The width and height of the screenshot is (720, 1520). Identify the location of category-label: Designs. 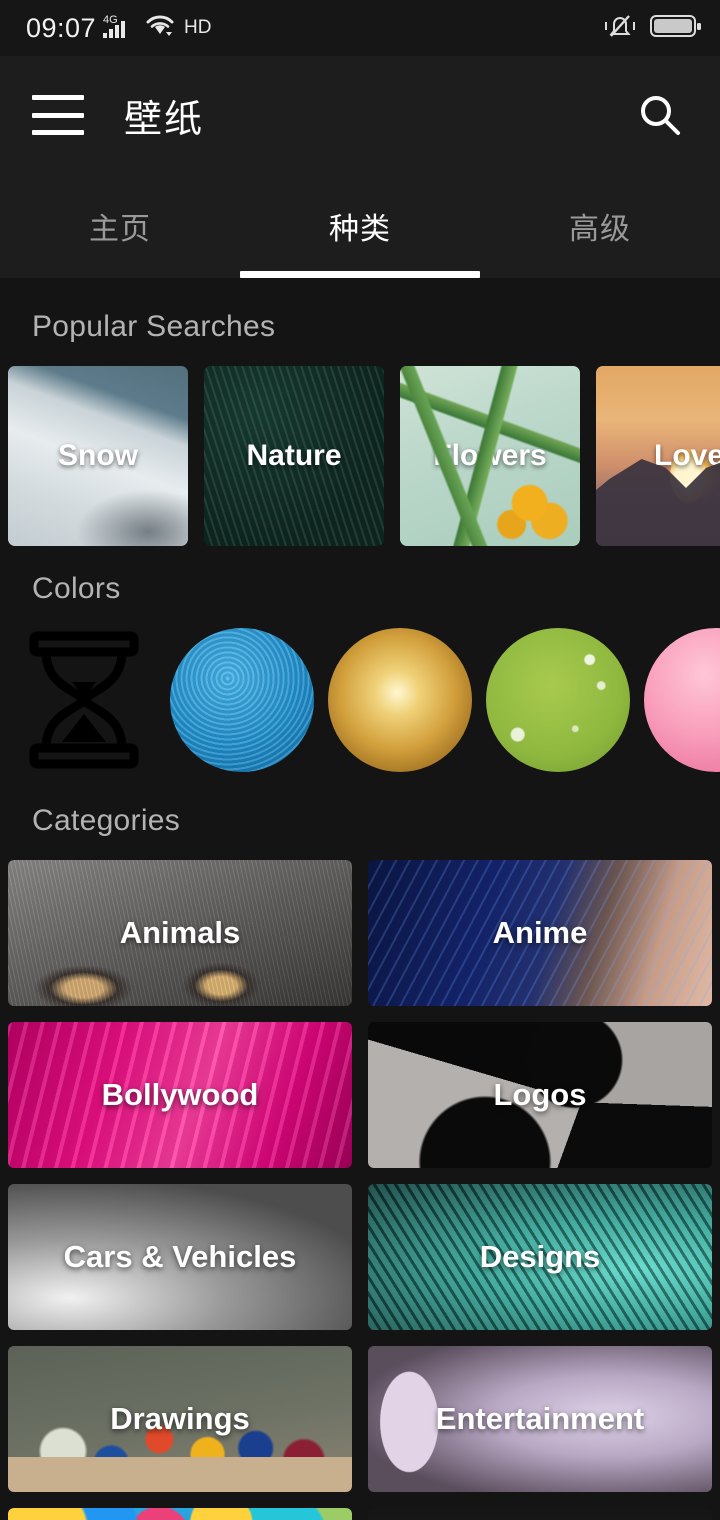
(540, 1256).